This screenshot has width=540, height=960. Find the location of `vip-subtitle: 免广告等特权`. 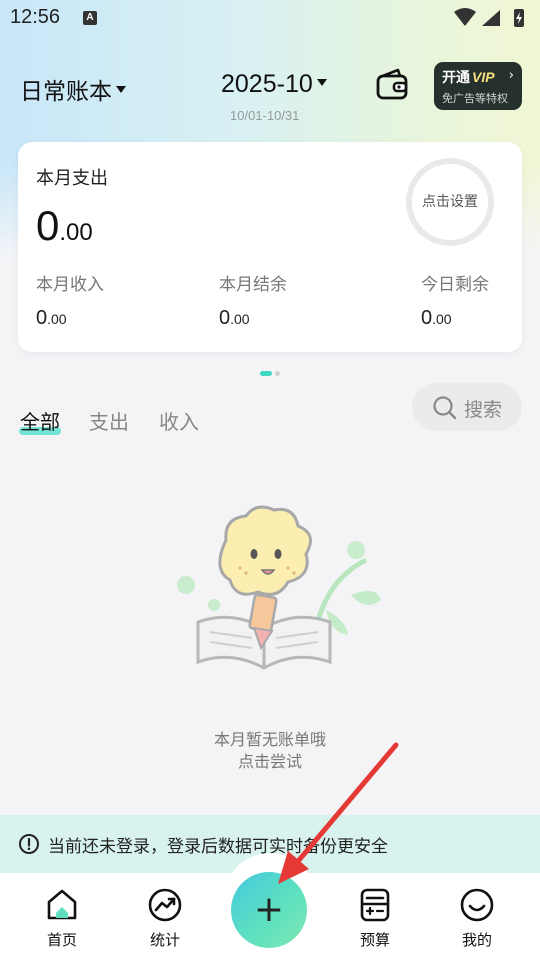

vip-subtitle: 免广告等特权 is located at coordinates (475, 98).